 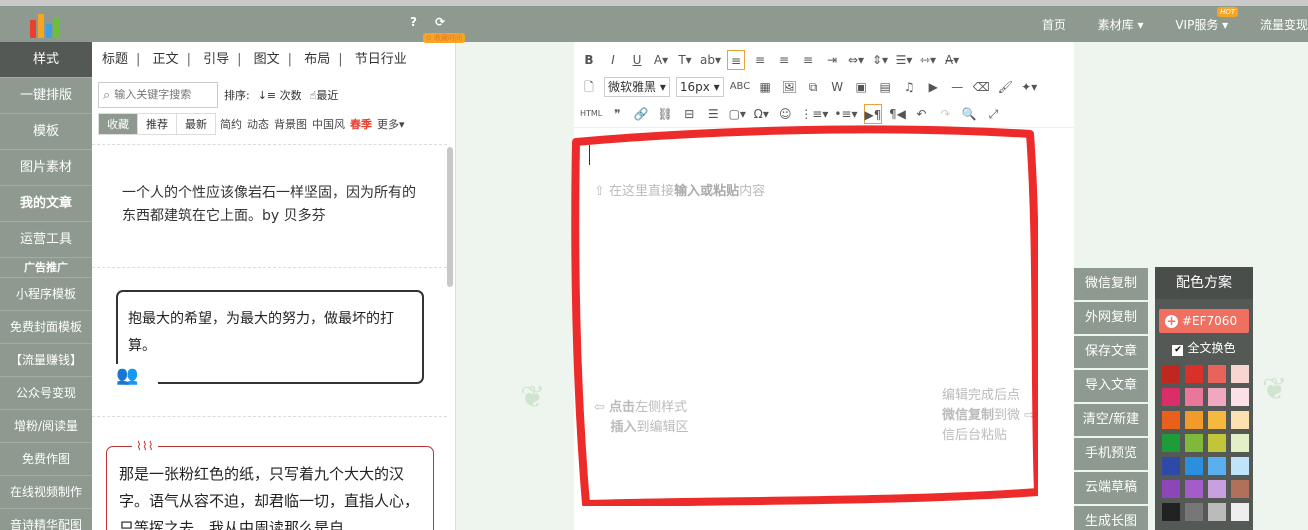 I want to click on nav-material-library: 素材库 ▾, so click(x=1121, y=24).